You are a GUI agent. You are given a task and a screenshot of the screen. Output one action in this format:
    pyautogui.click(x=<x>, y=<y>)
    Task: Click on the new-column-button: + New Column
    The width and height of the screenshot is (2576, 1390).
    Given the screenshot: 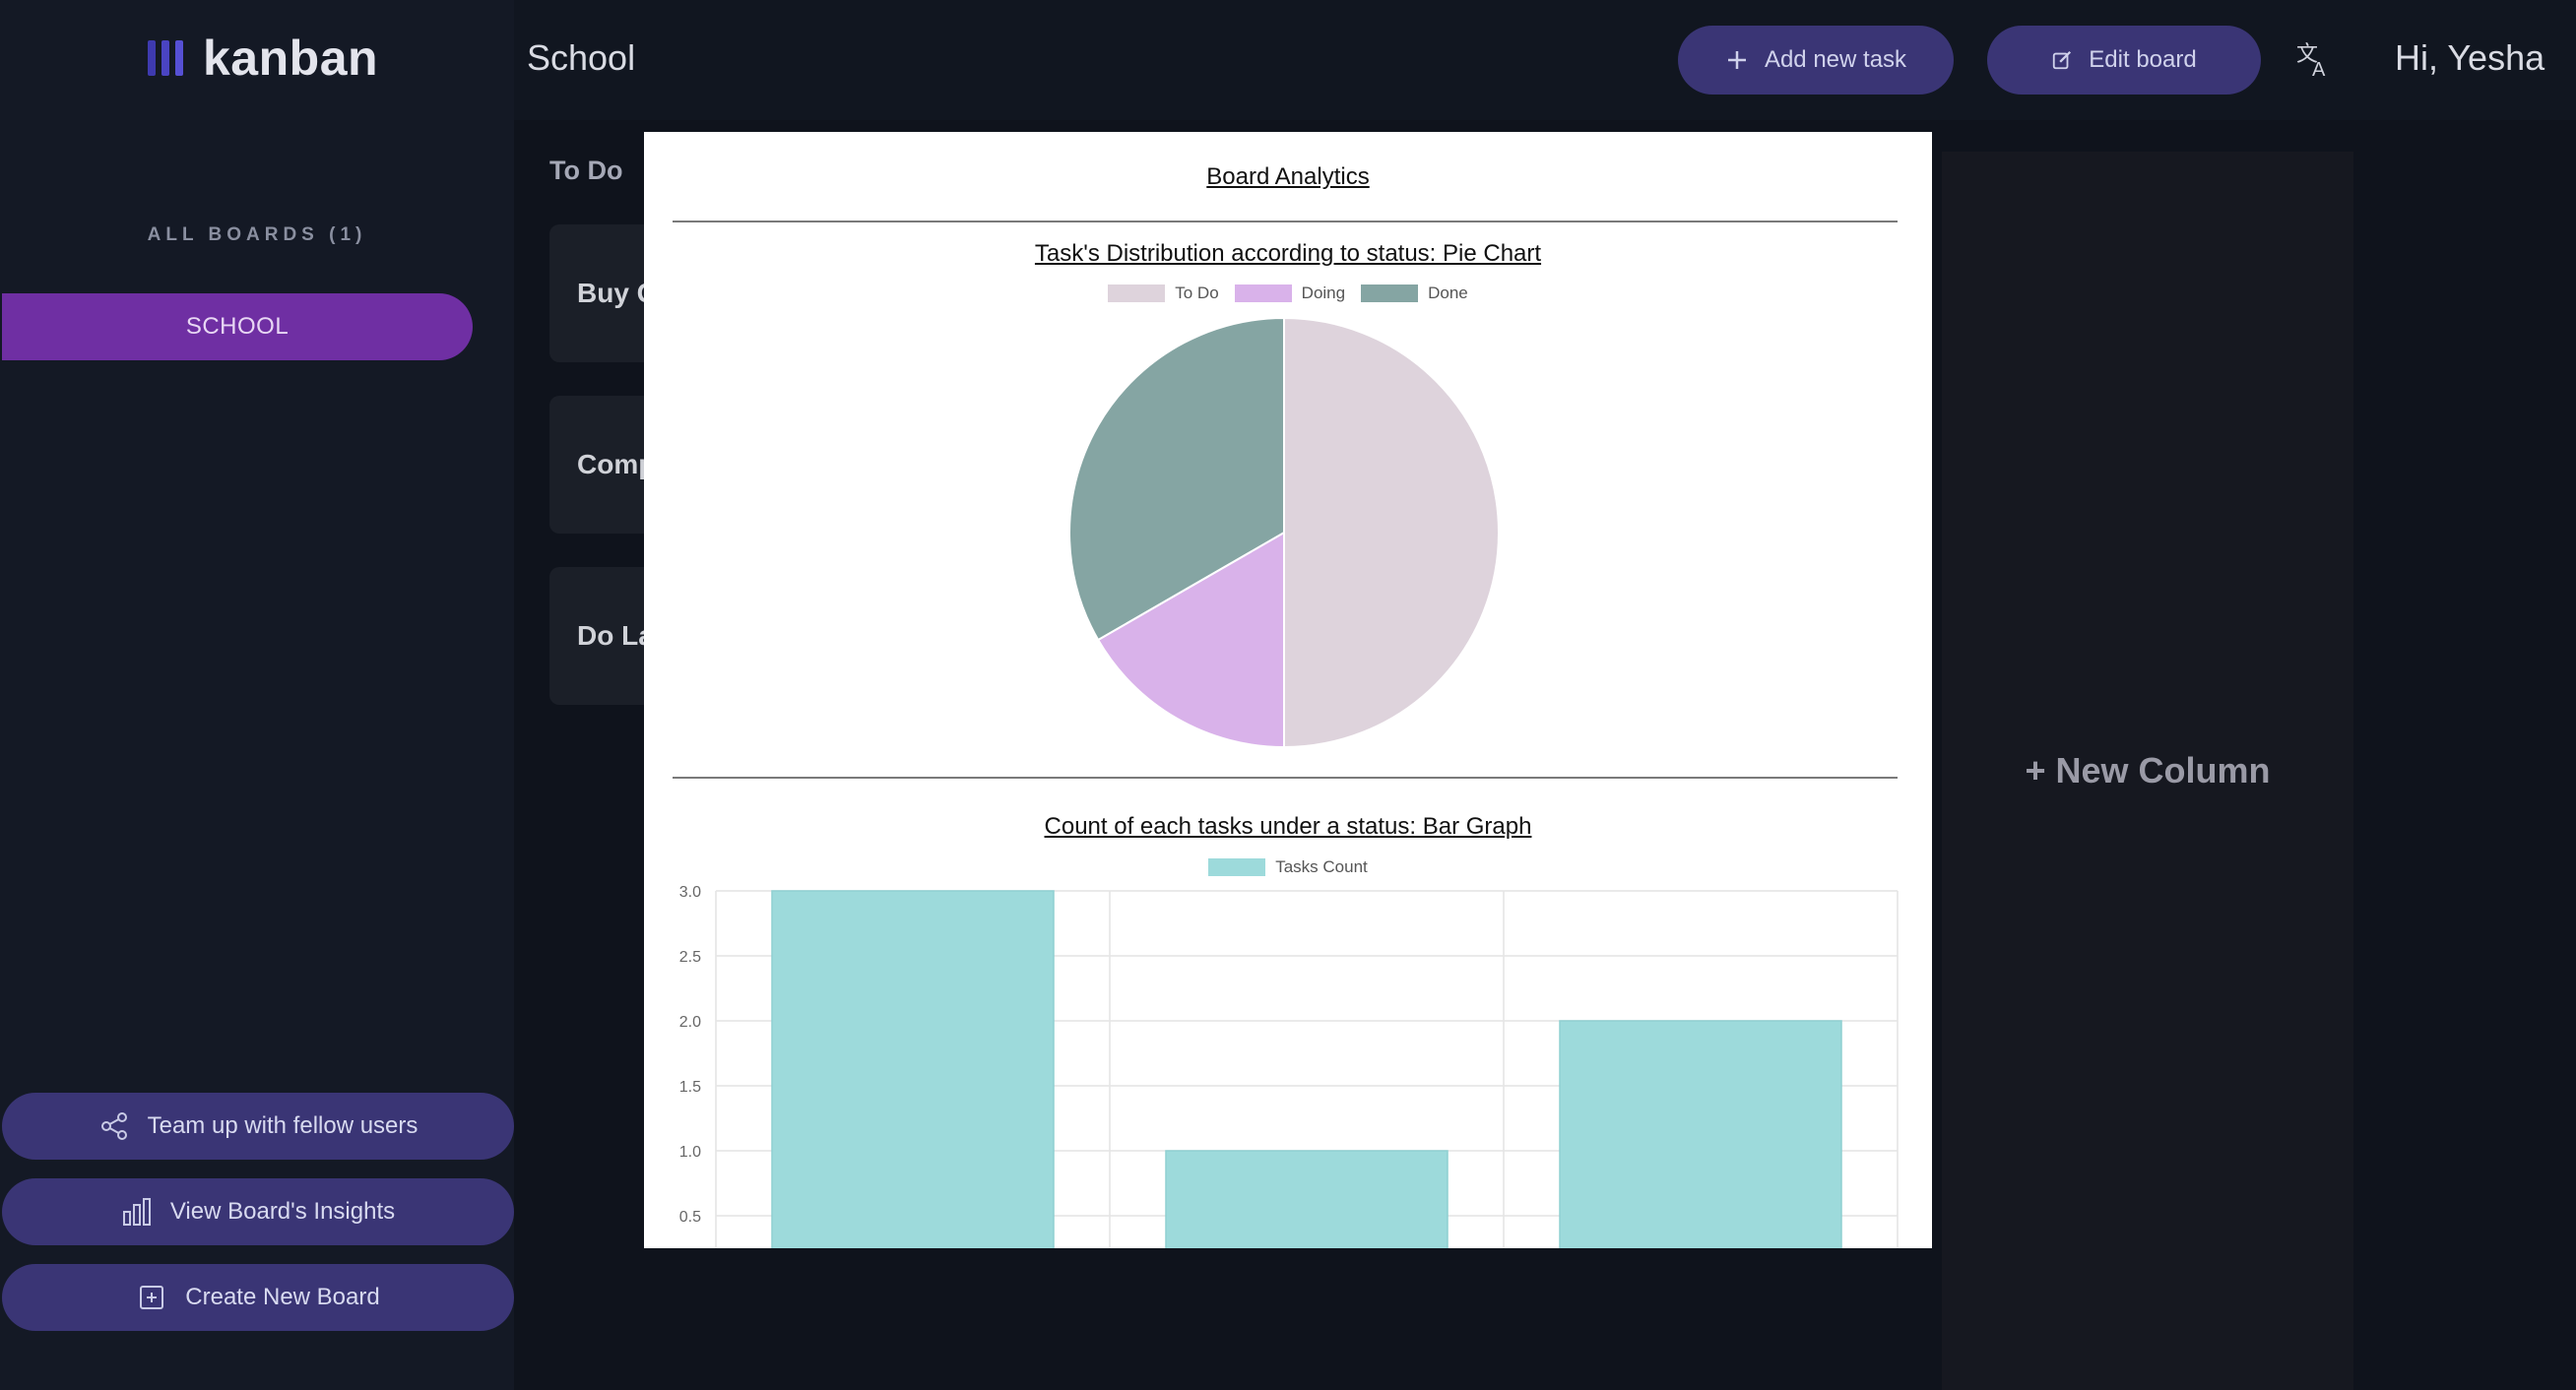 What is the action you would take?
    pyautogui.click(x=2147, y=771)
    